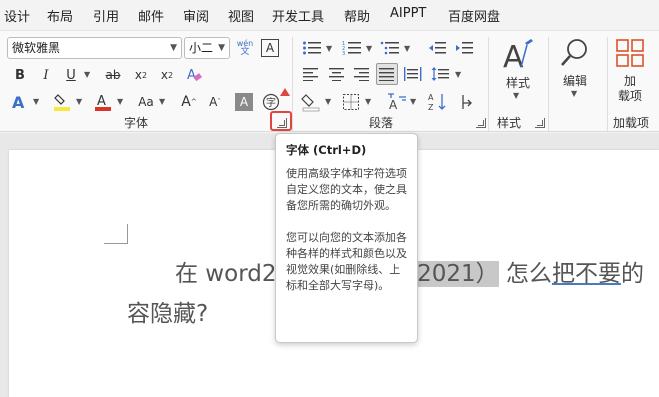  I want to click on paragraph-dialog-launcher-icon, so click(481, 123).